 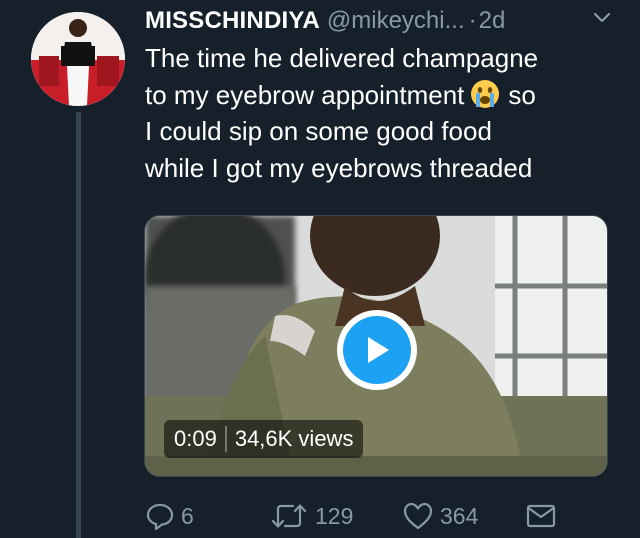 I want to click on video-meta-badge: 0:09 34,6K views, so click(x=264, y=439).